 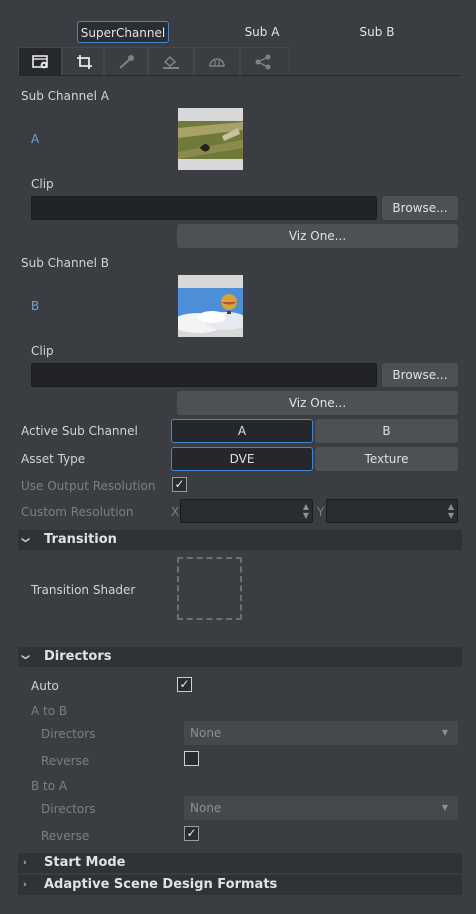 I want to click on asset-type-option-texture: Texture, so click(x=386, y=459).